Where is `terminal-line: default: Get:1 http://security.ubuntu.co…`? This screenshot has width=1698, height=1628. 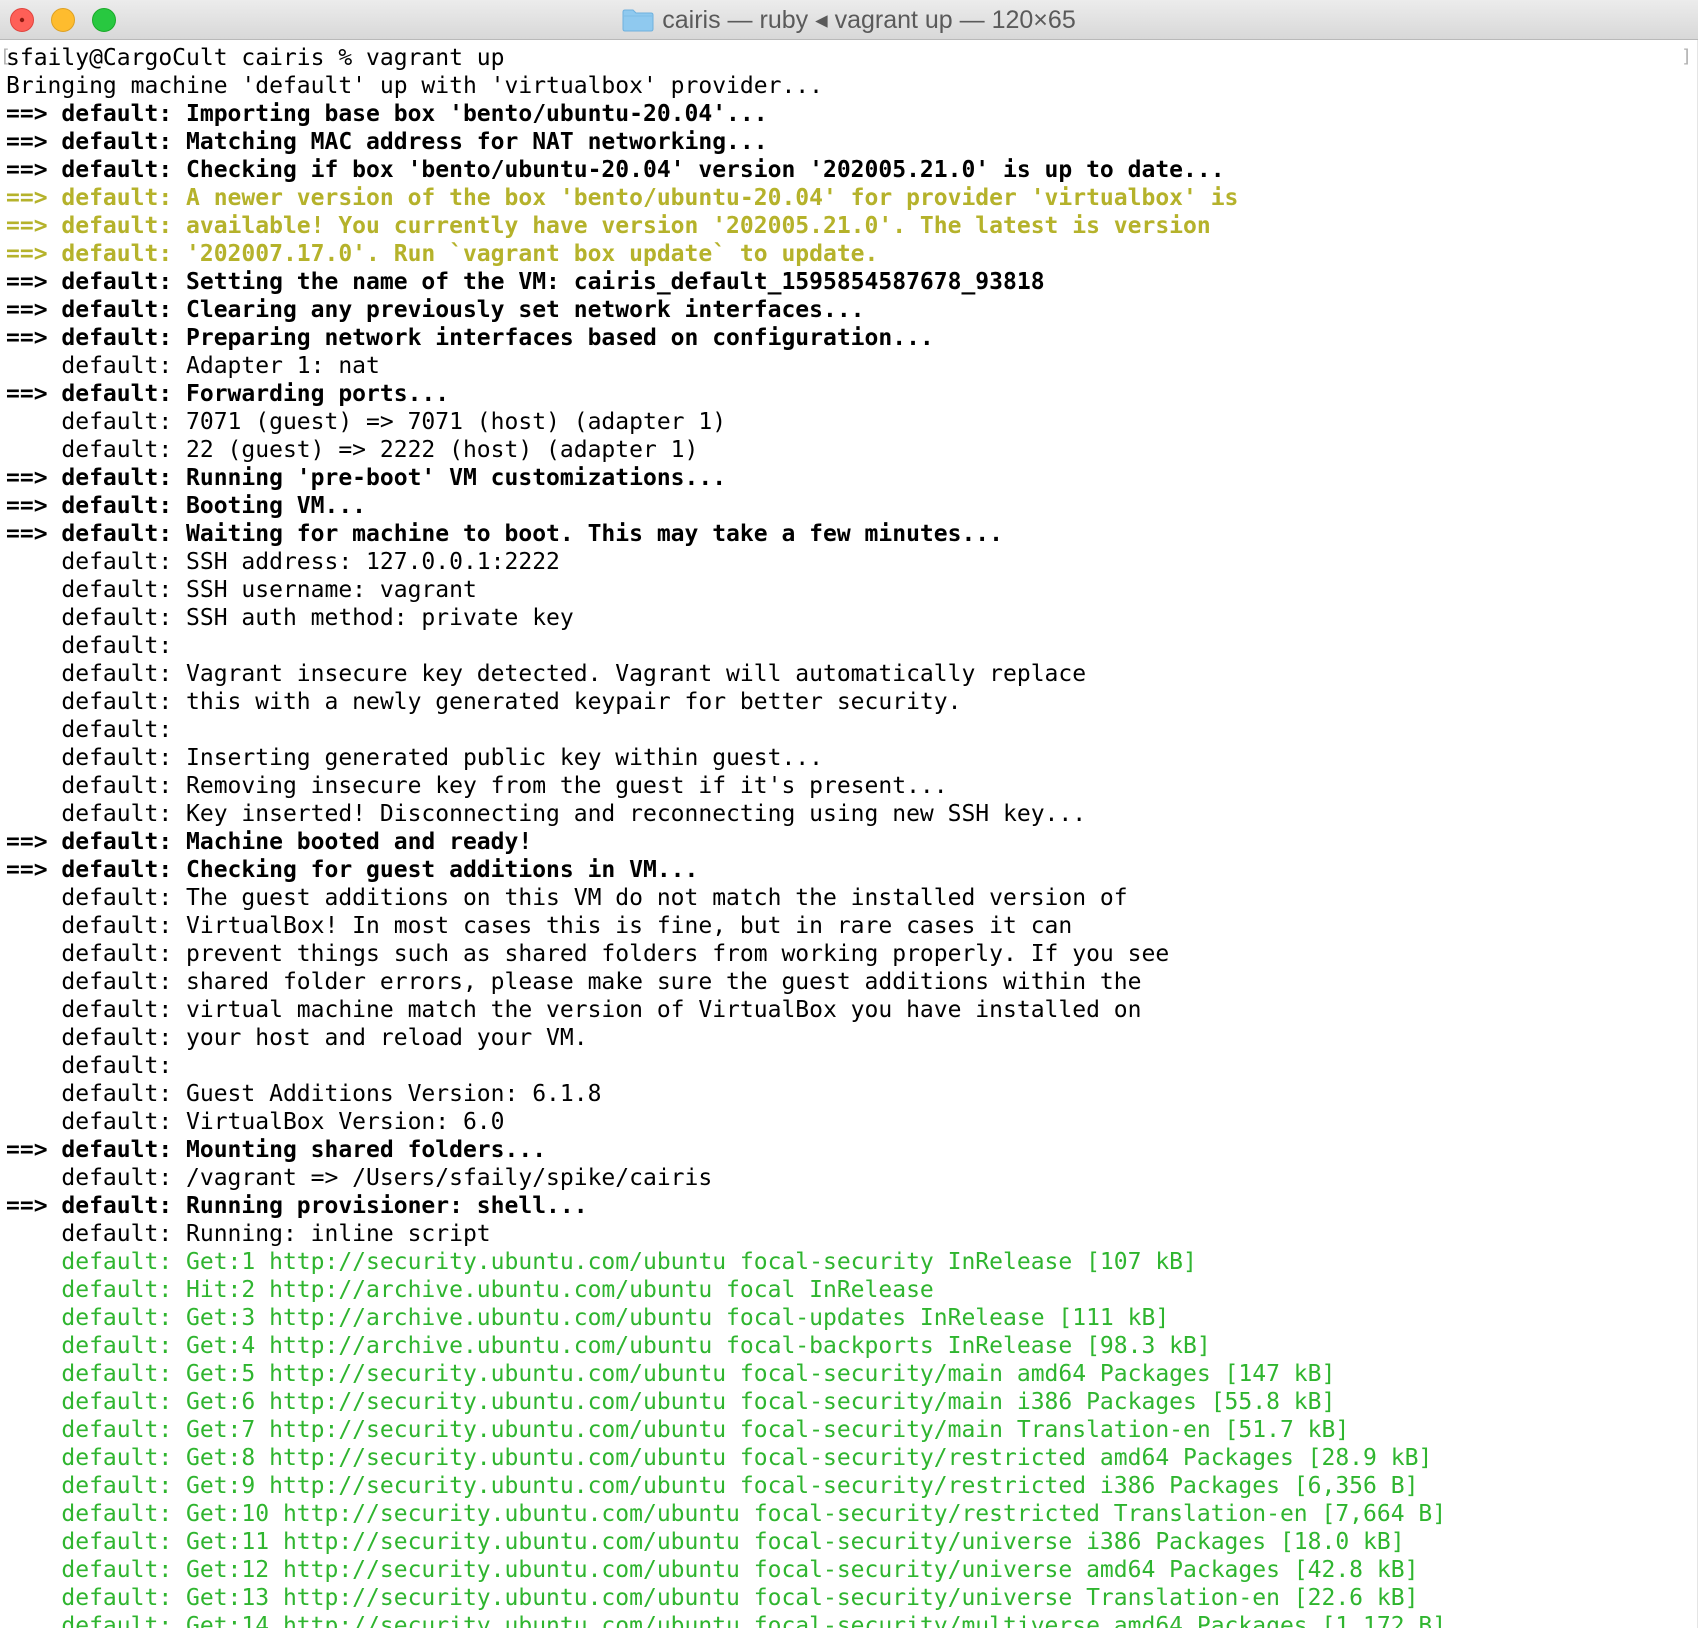 terminal-line: default: Get:1 http://security.ubuntu.co… is located at coordinates (601, 1262).